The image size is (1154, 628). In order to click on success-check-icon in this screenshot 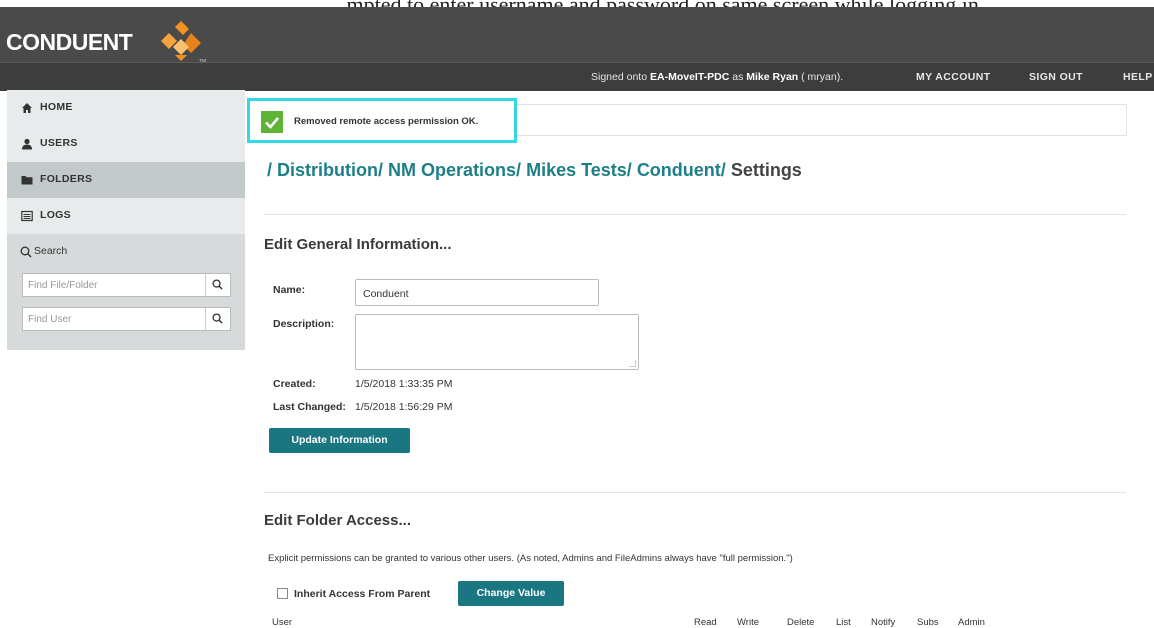, I will do `click(272, 122)`.